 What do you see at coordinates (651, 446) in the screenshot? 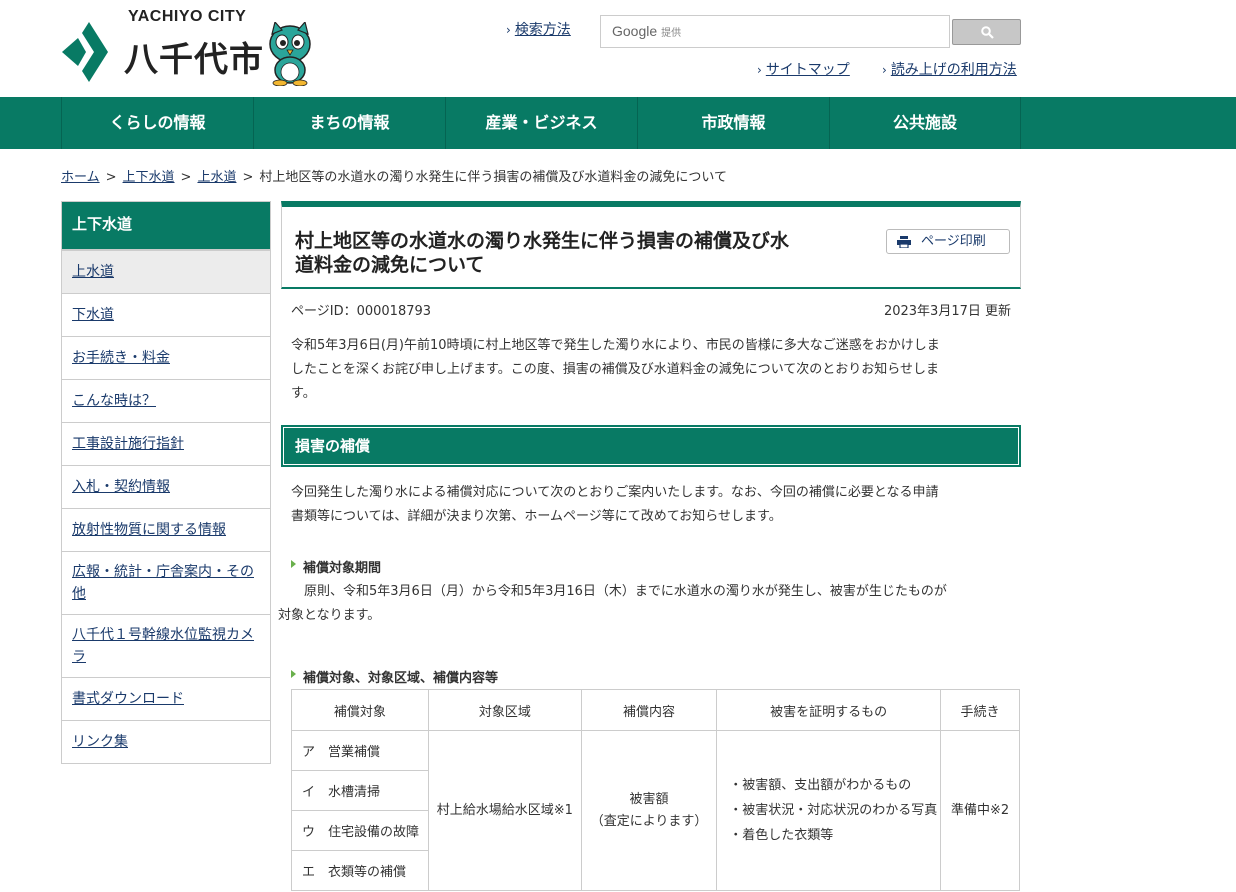
I see `section-heading: 損害の補償` at bounding box center [651, 446].